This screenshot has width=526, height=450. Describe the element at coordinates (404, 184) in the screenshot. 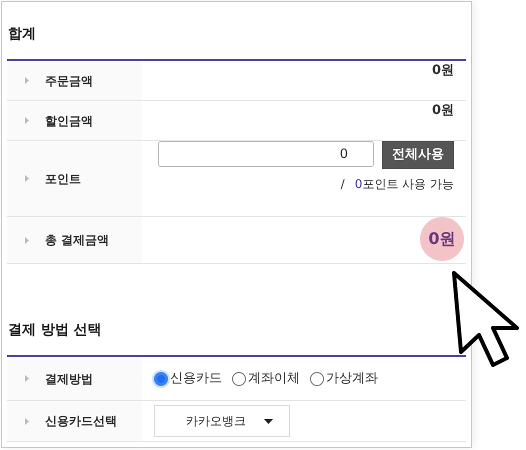

I see `available-points-text: 0포인트 사용 가능` at that location.